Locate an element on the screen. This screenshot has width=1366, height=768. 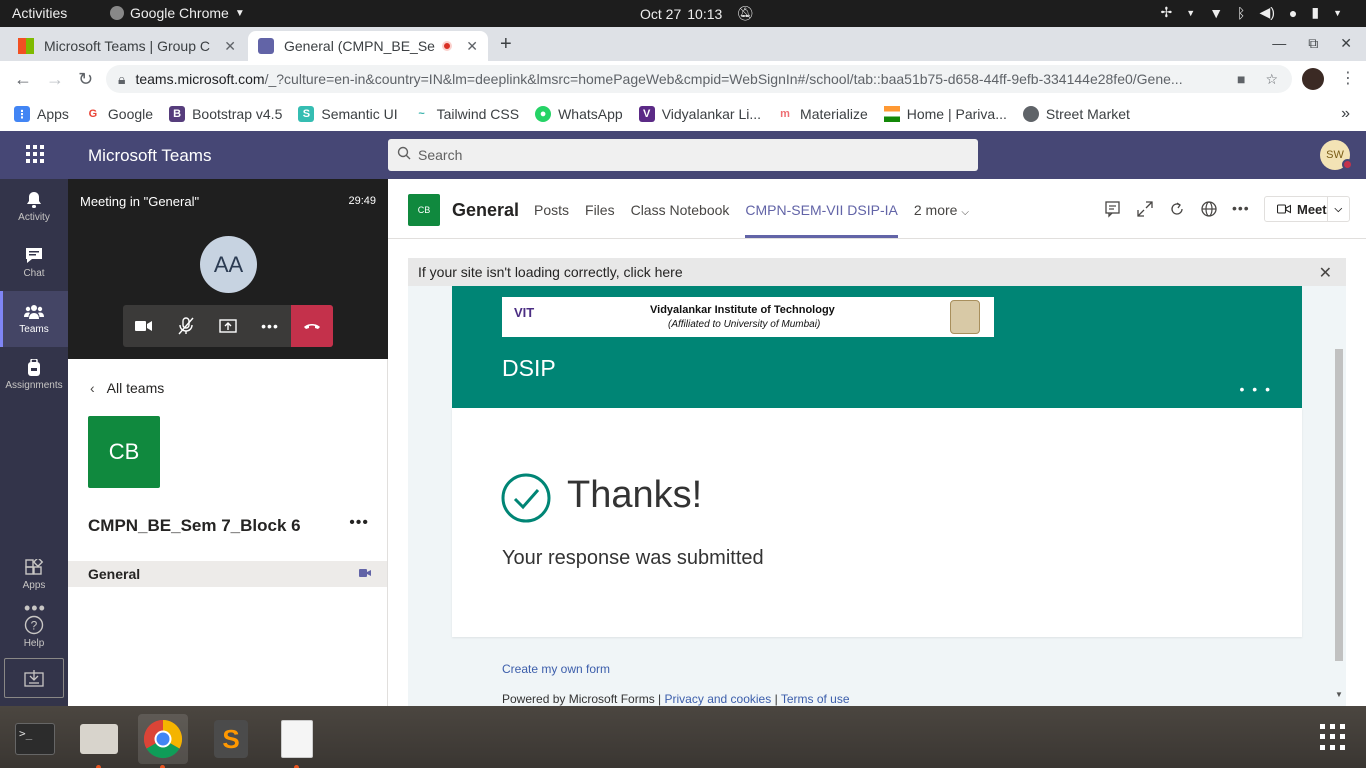
star-icon: ☆ is located at coordinates (1271, 79).